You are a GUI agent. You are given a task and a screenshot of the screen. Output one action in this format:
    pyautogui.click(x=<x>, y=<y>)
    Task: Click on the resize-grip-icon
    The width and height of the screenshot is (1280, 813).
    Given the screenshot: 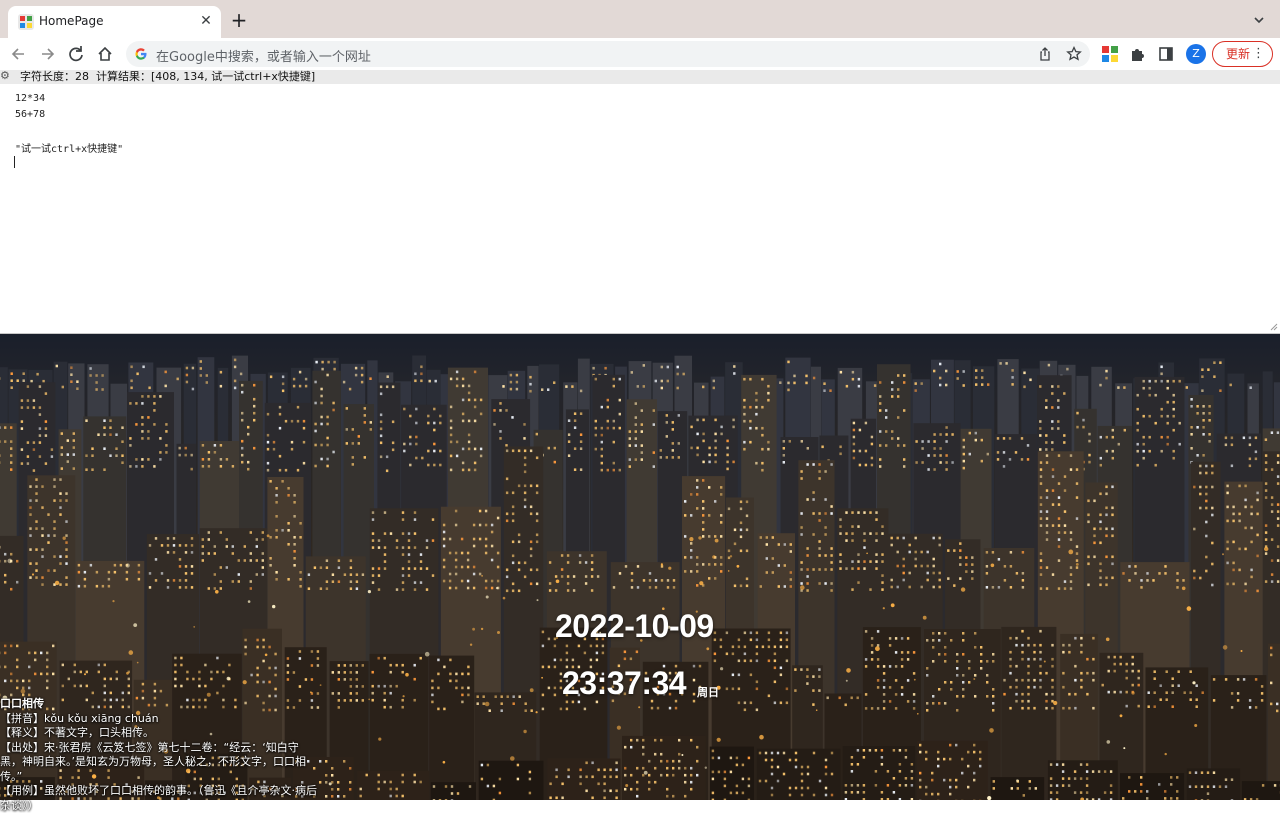 What is the action you would take?
    pyautogui.click(x=1274, y=327)
    